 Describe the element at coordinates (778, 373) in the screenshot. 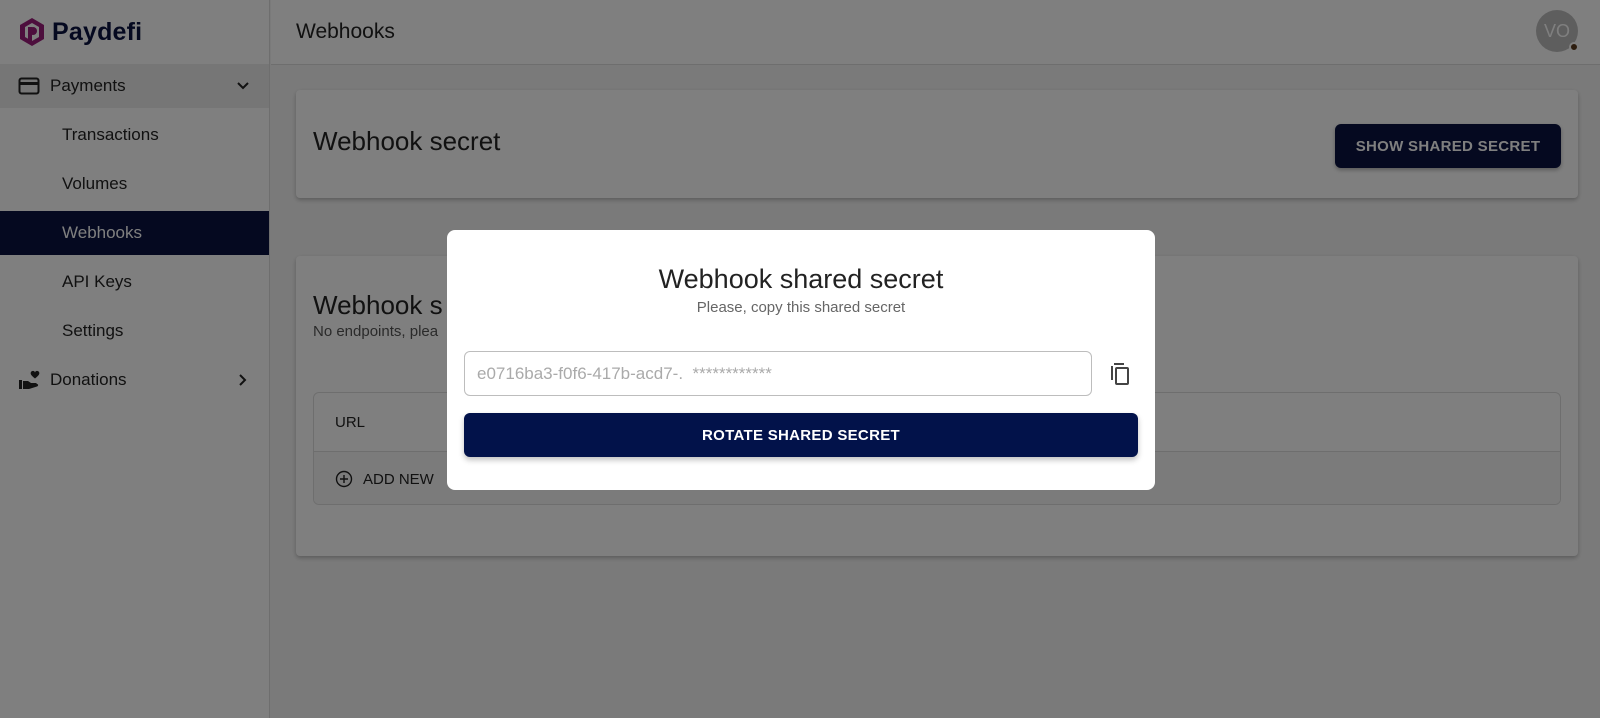

I see `shared-secret-field` at that location.